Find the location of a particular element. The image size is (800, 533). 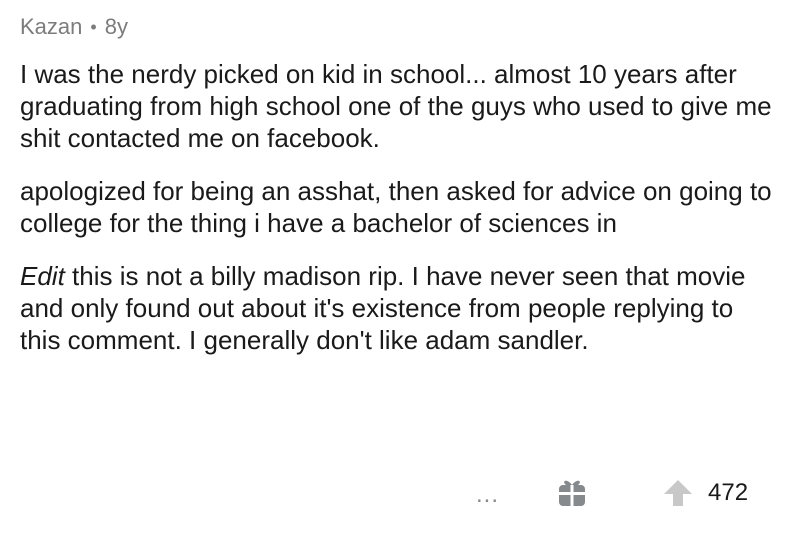

author-name: Kazan is located at coordinates (51, 27).